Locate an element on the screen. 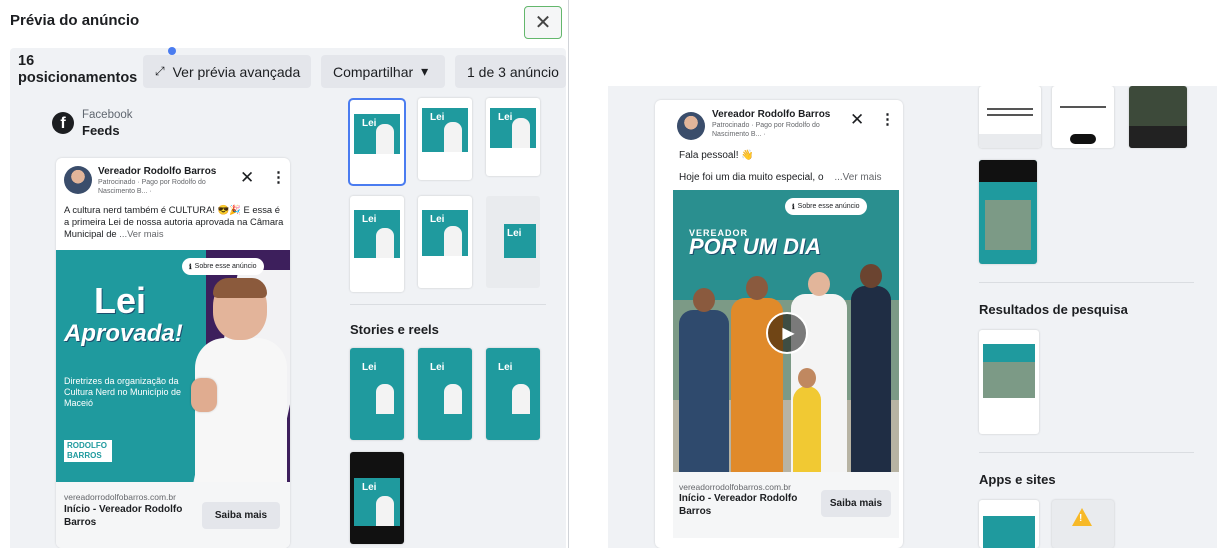  placement-thumbnail-feed-1: Lei is located at coordinates (377, 142).